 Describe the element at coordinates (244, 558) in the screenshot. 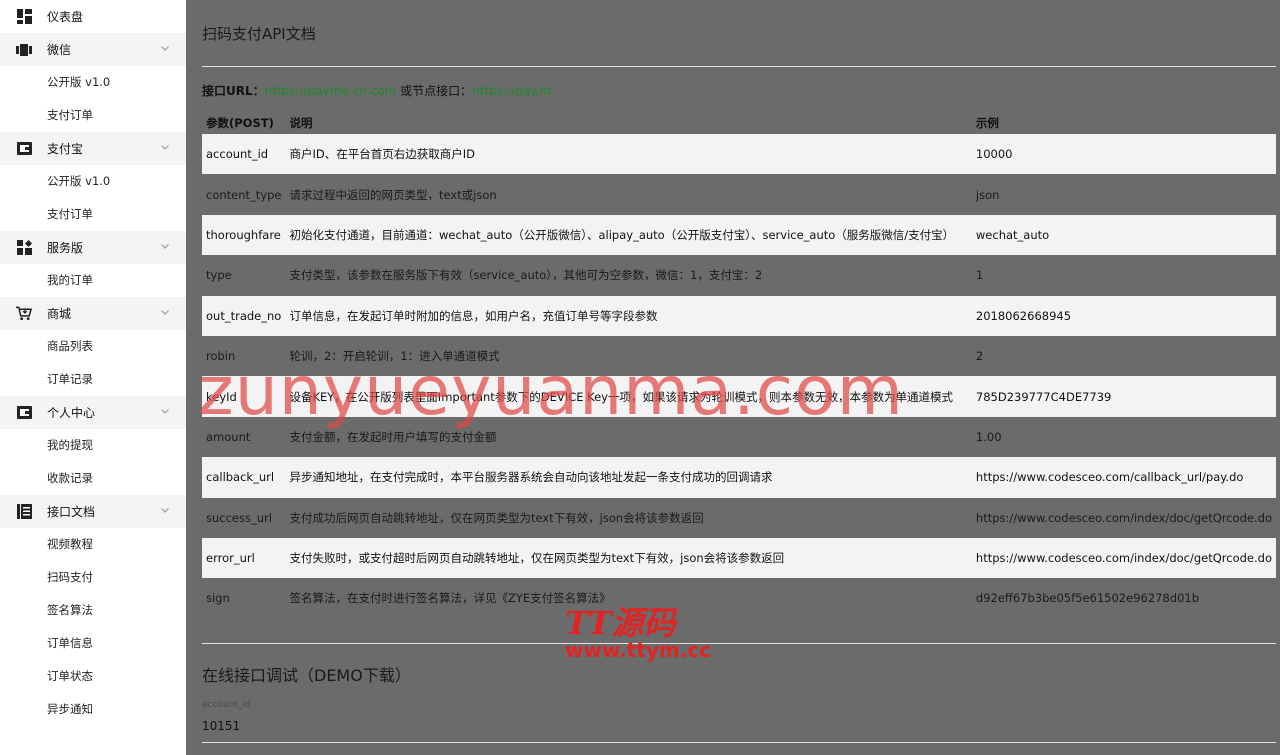

I see `param-cell: error_url` at that location.